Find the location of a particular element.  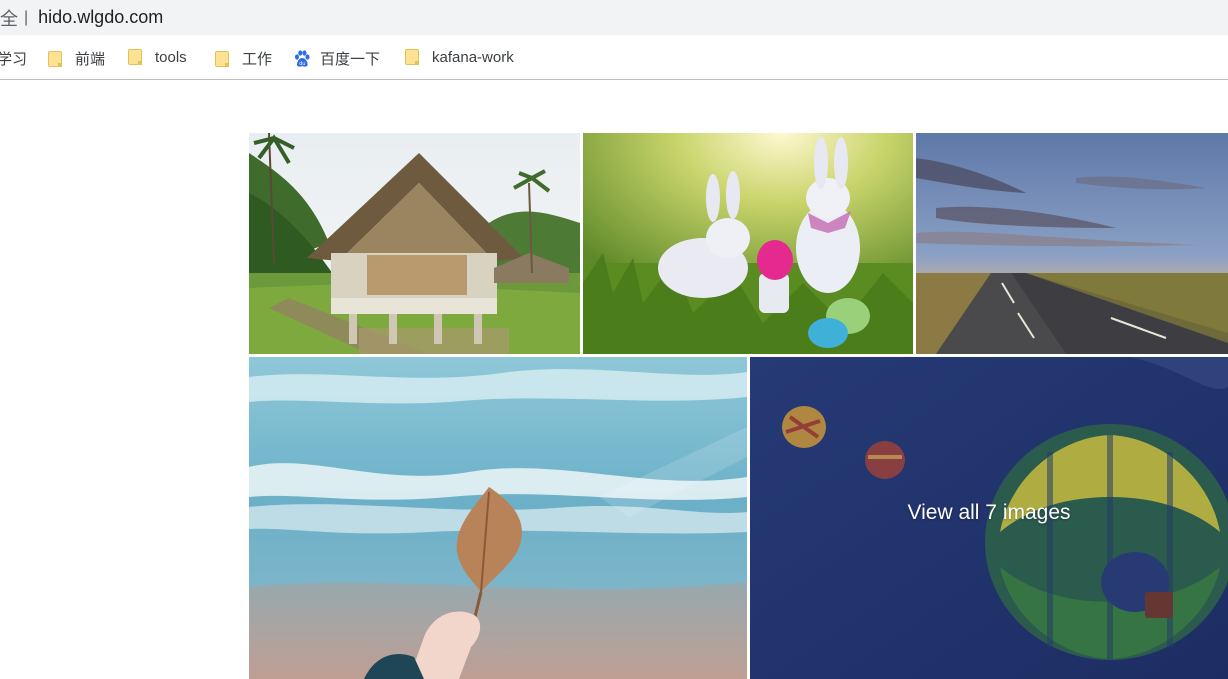

svg-text: du is located at coordinates (302, 64).